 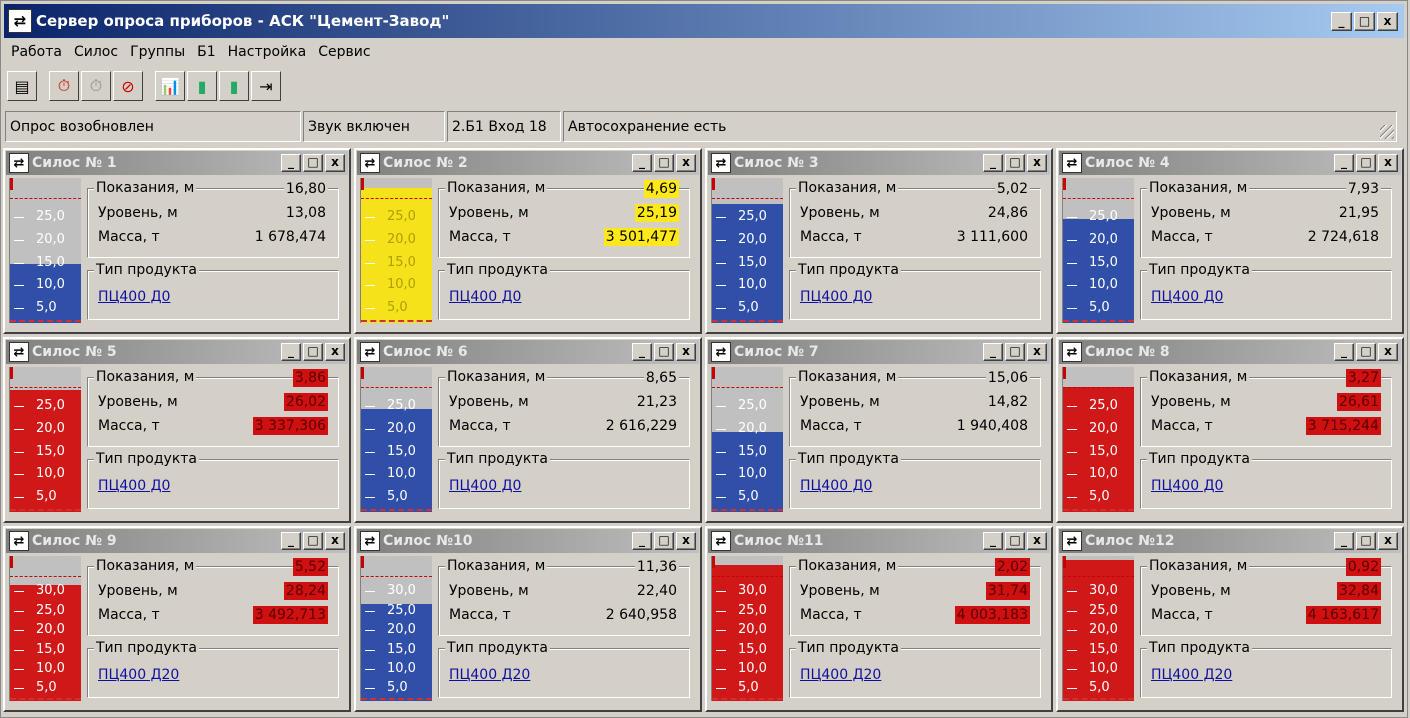 What do you see at coordinates (267, 52) in the screenshot?
I see `menu-nastroika: Настройка` at bounding box center [267, 52].